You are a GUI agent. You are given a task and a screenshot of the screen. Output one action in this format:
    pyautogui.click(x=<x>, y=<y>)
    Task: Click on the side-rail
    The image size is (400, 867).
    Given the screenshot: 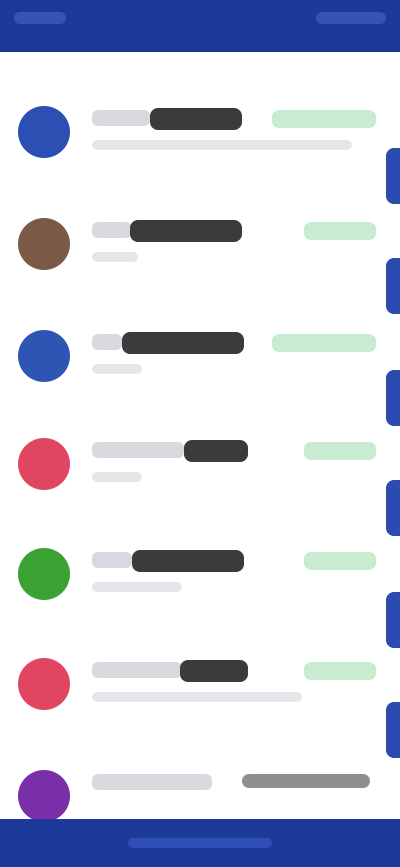 What is the action you would take?
    pyautogui.click(x=393, y=435)
    